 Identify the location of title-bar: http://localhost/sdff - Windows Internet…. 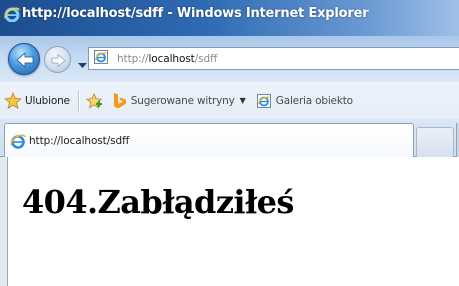
(229, 18).